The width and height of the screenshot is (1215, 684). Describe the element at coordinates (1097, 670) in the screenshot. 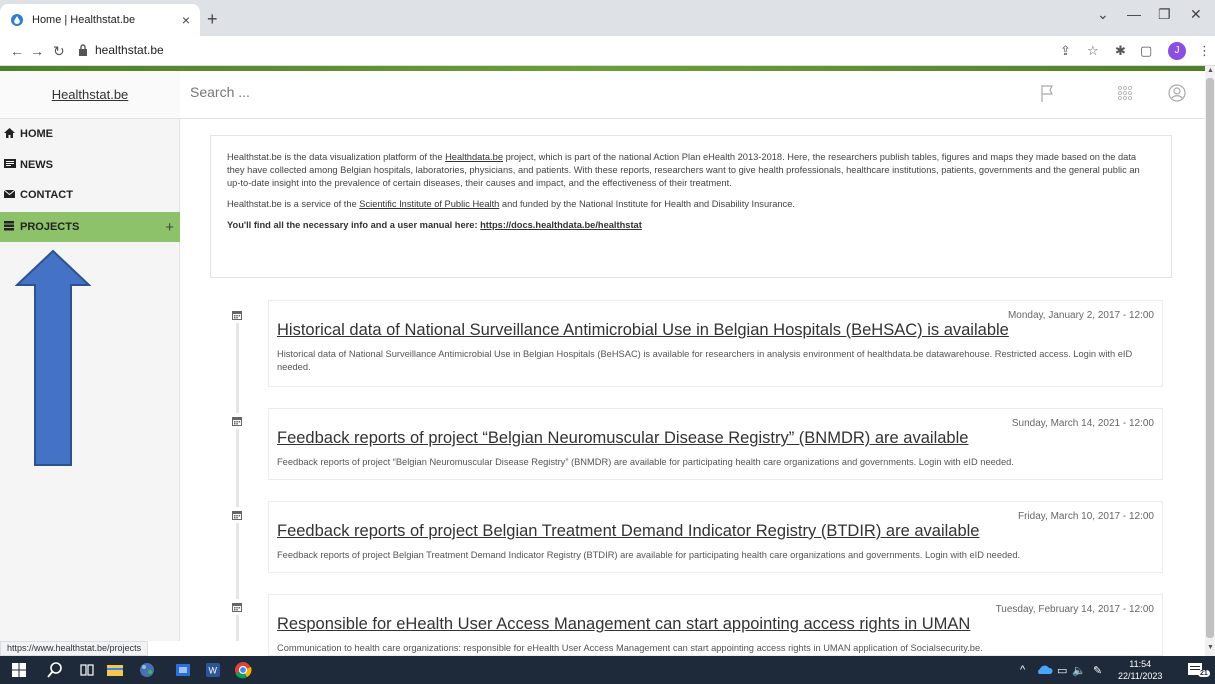

I see `pen-icon: ✎` at that location.